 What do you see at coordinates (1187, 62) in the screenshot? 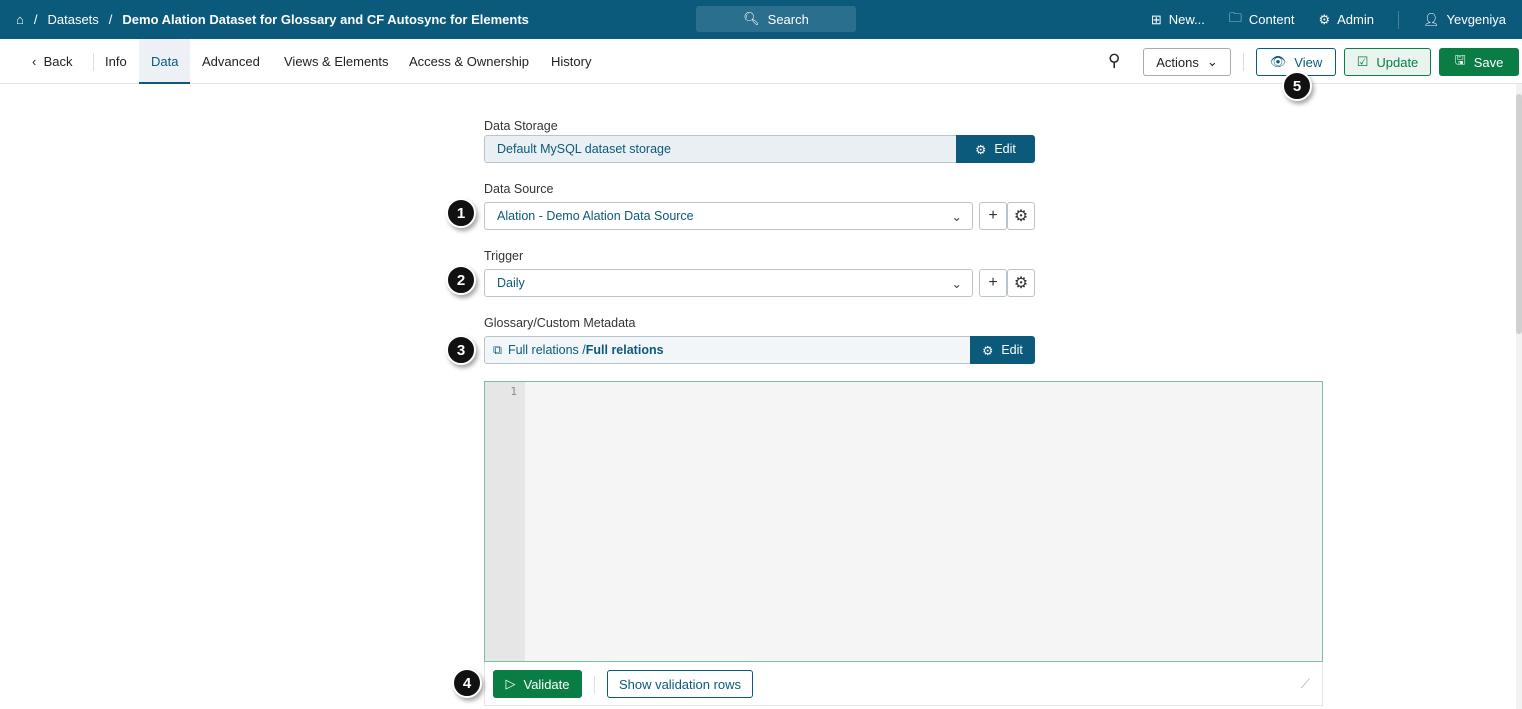
I see `actions-dropdown: Actions ⌄` at bounding box center [1187, 62].